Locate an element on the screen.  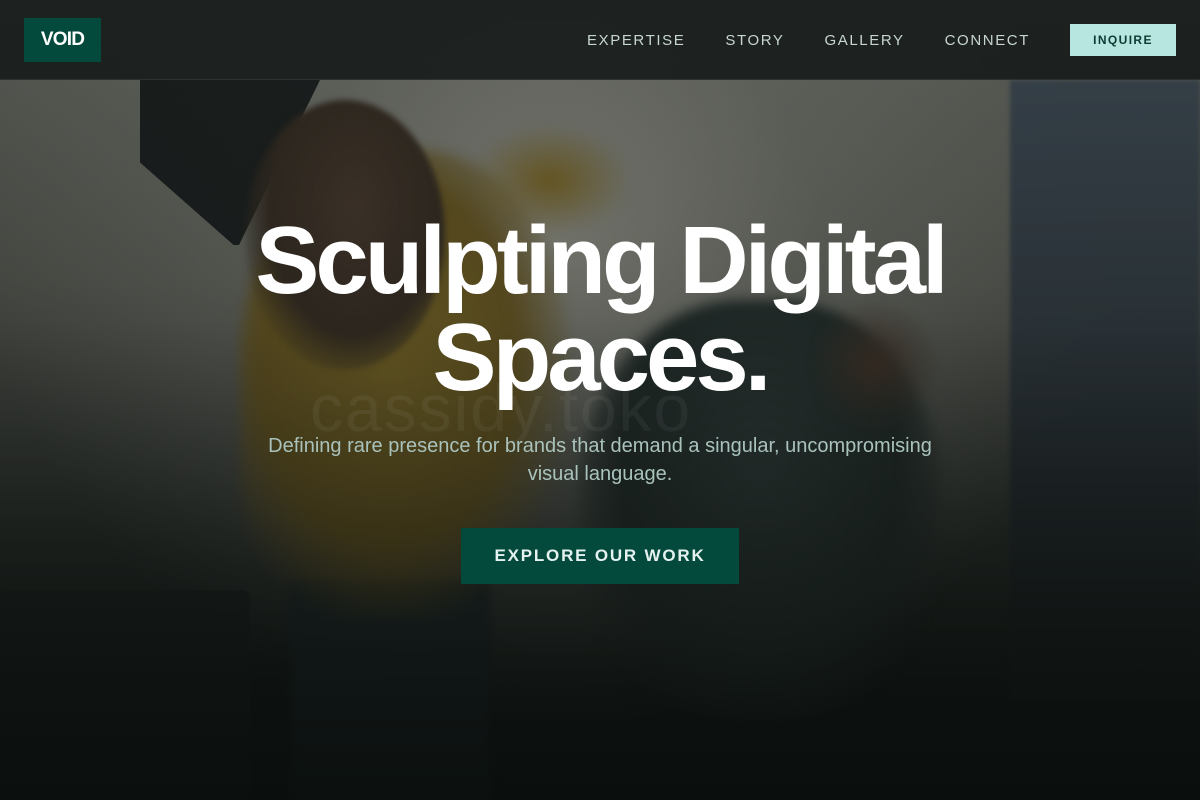
hero-title-line-1: Sculpting Digital is located at coordinates (601, 260).